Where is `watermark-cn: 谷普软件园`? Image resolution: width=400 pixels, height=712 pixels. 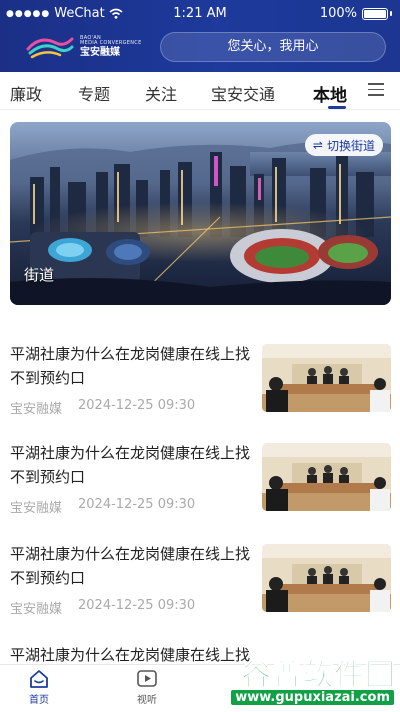 watermark-cn: 谷普软件园 is located at coordinates (318, 676).